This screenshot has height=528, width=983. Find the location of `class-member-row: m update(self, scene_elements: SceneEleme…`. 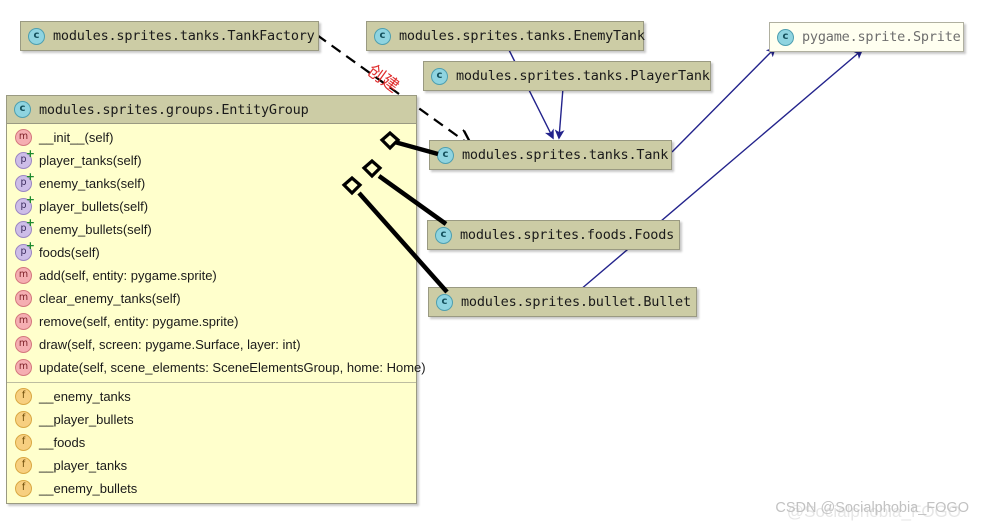

class-member-row: m update(self, scene_elements: SceneEleme… is located at coordinates (216, 367).